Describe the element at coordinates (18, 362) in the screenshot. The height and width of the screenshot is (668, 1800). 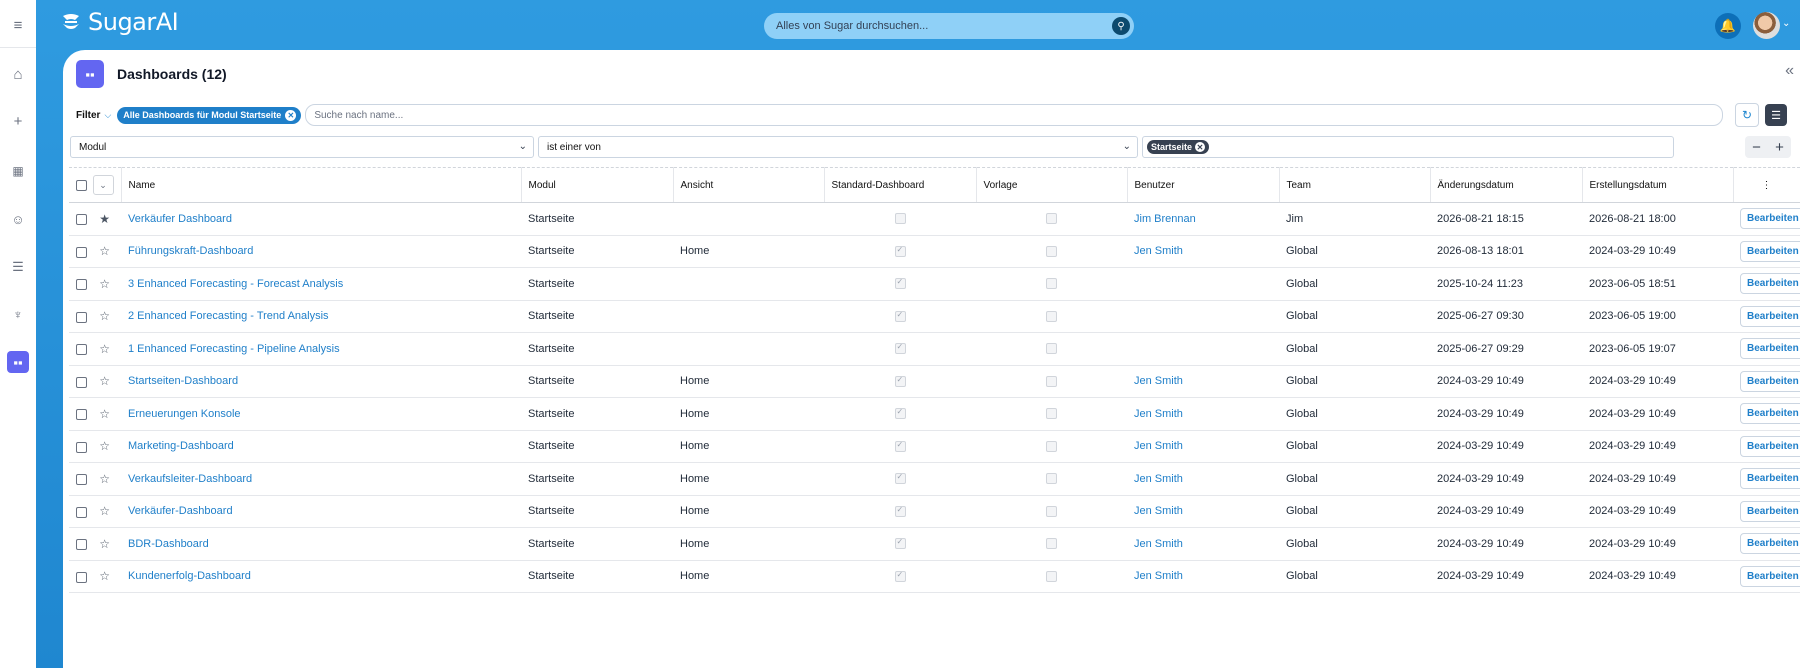
I see `dashboard-icon: ▪▪` at that location.